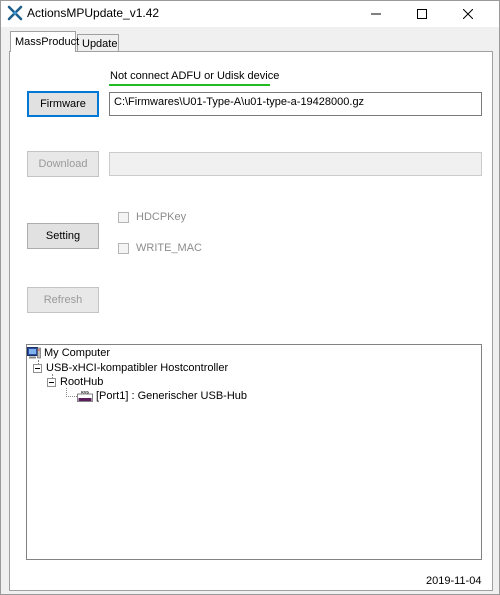 This screenshot has height=595, width=500. I want to click on hdcpkey-checkbox: HDCPKey, so click(152, 217).